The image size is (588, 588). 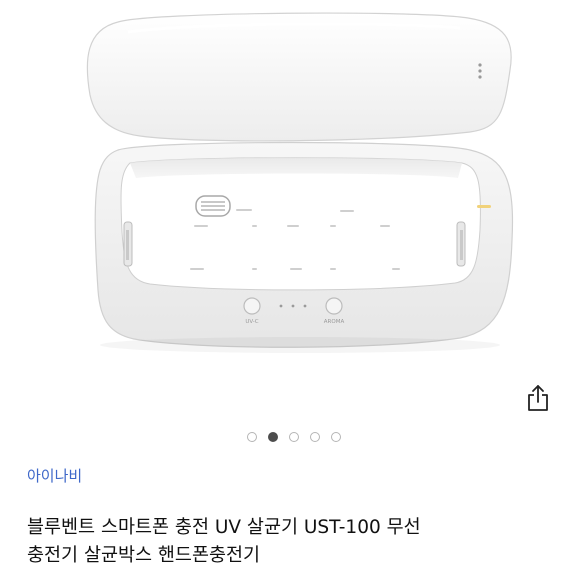 I want to click on share-icon, so click(x=538, y=400).